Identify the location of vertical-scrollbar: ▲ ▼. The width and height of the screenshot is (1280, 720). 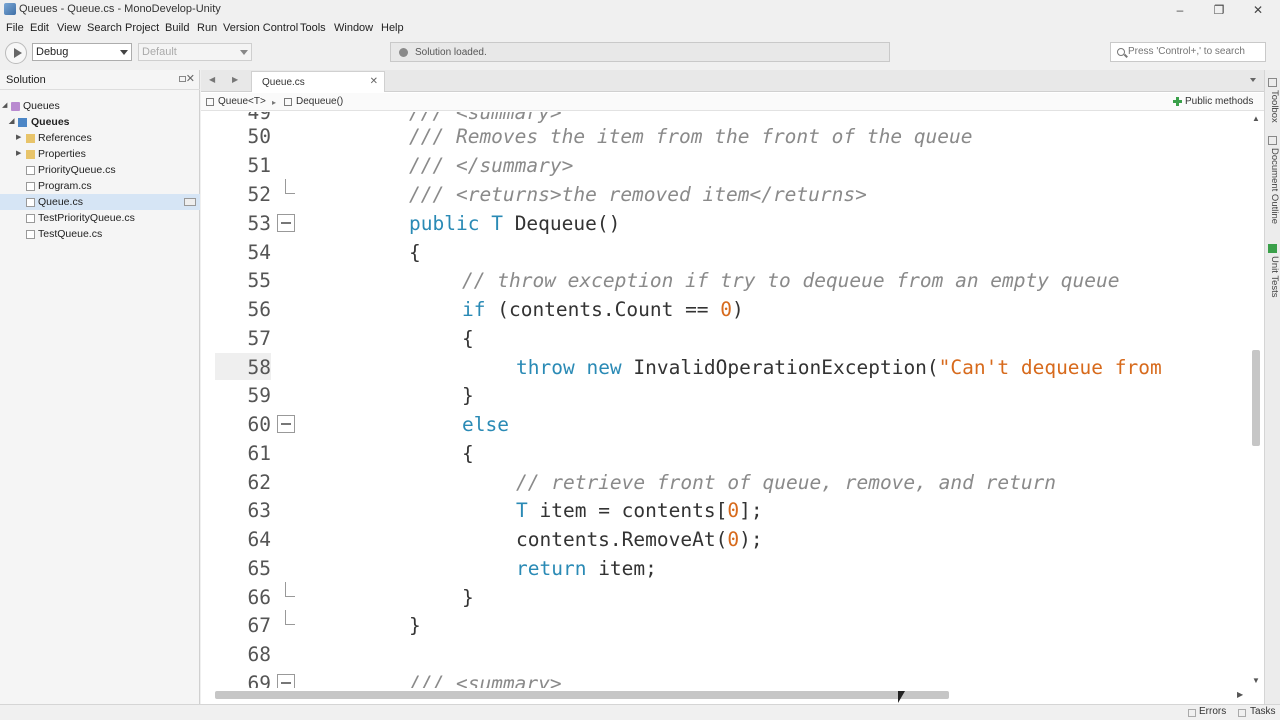
(1256, 400).